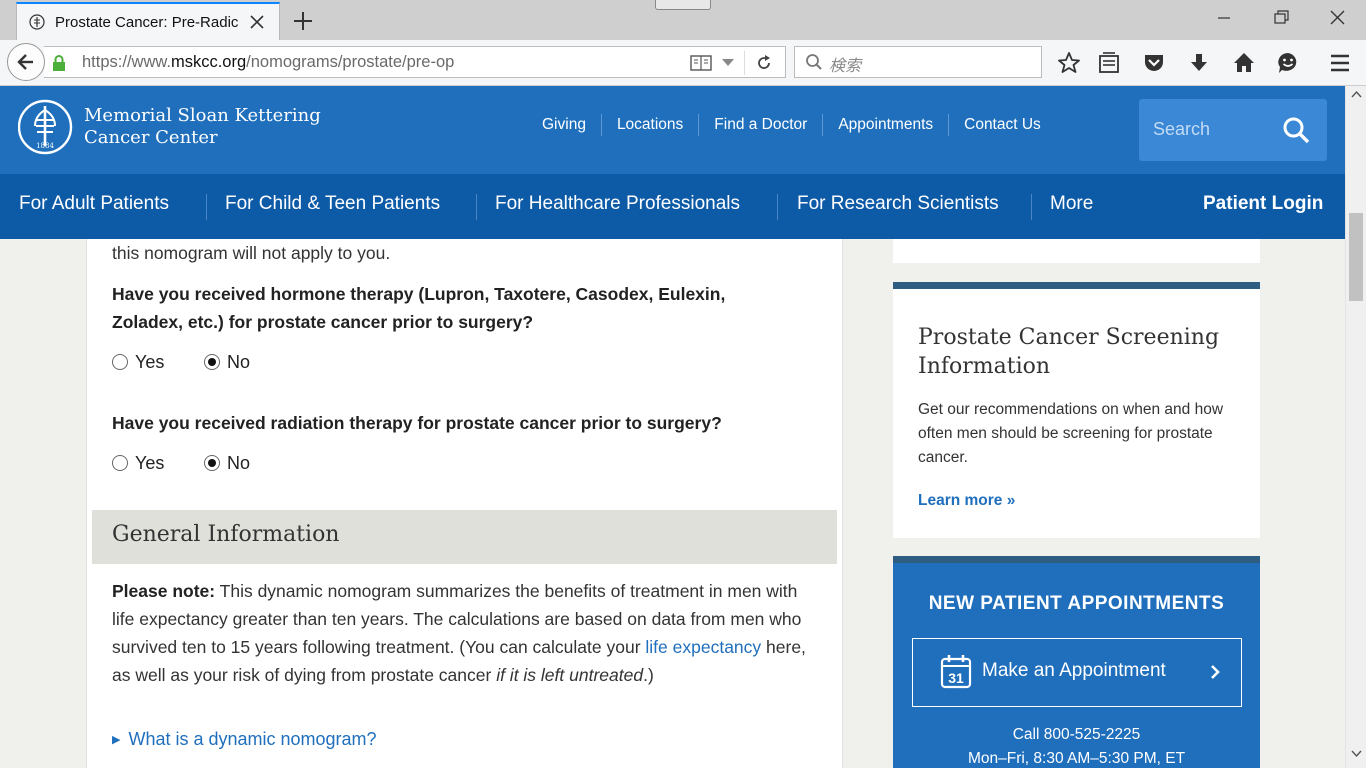 The image size is (1366, 768). Describe the element at coordinates (728, 63) in the screenshot. I see `history-dropdown-icon` at that location.